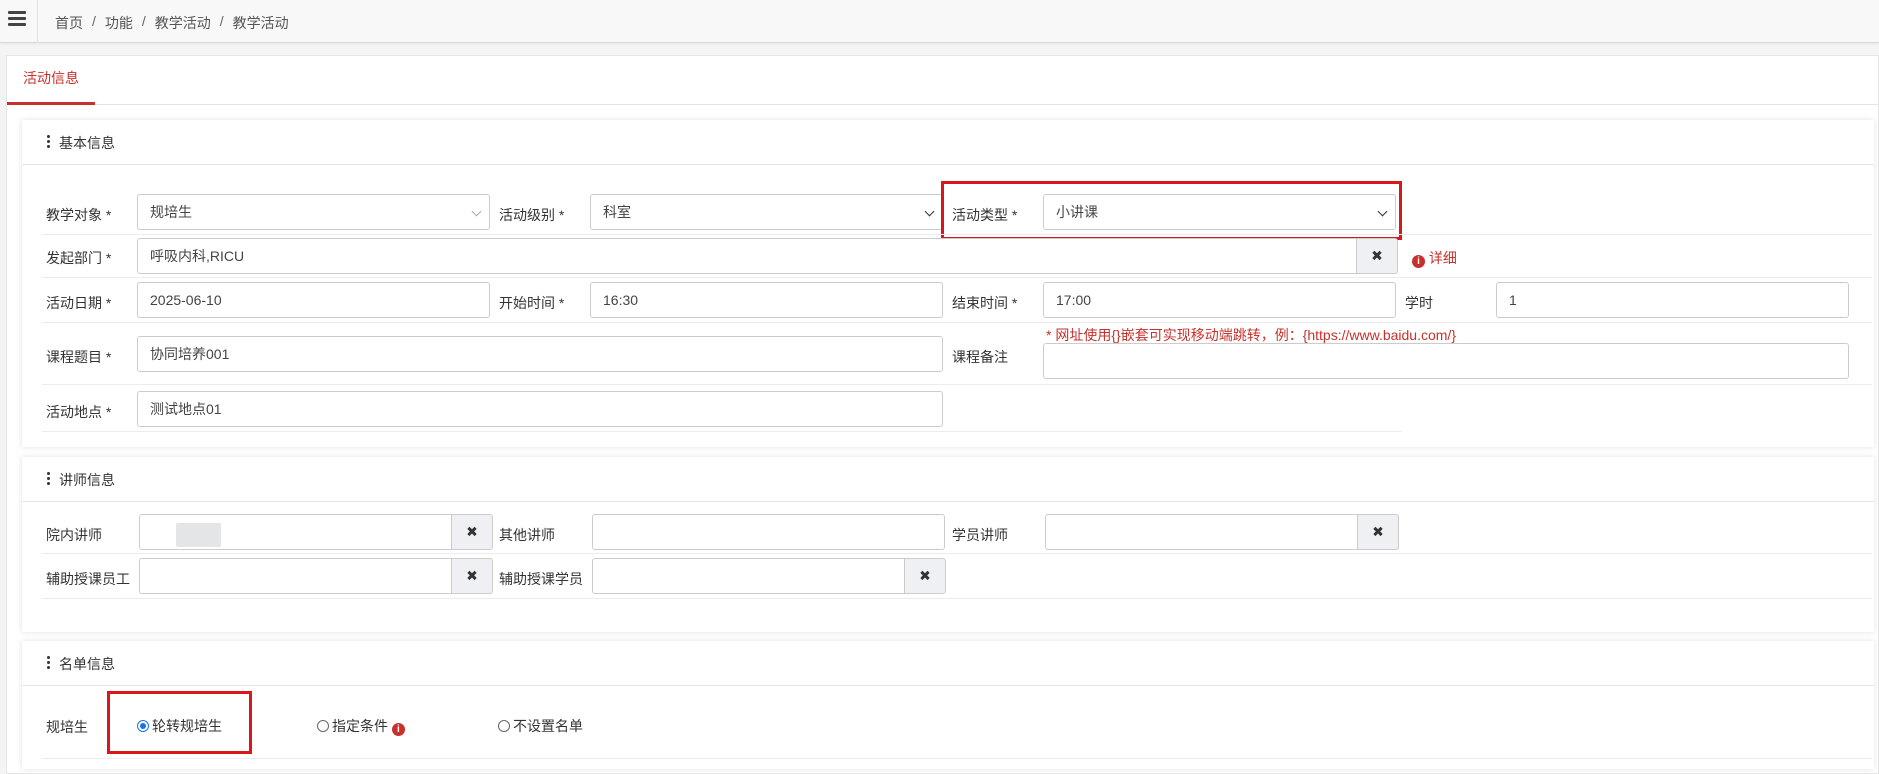 This screenshot has width=1879, height=774. I want to click on student-teacher-label: 学员讲师, so click(980, 535).